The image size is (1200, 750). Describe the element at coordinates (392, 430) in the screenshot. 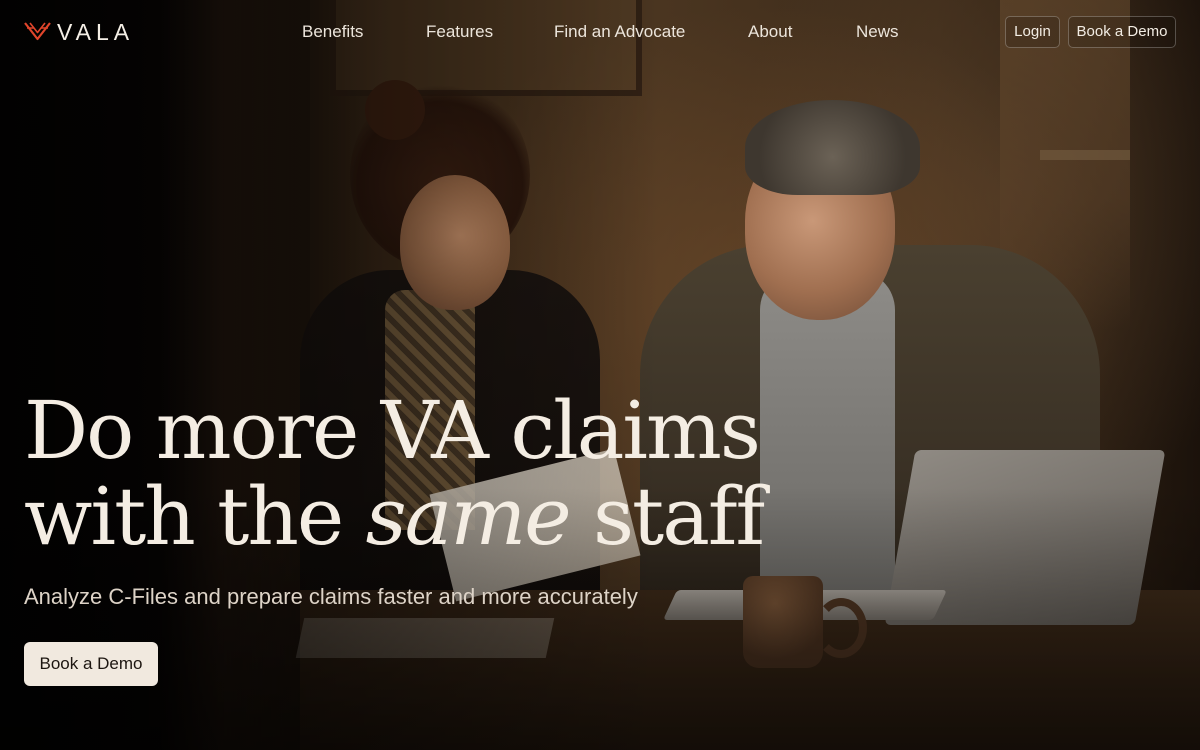

I see `headline-line-1: Do more VA claims` at that location.